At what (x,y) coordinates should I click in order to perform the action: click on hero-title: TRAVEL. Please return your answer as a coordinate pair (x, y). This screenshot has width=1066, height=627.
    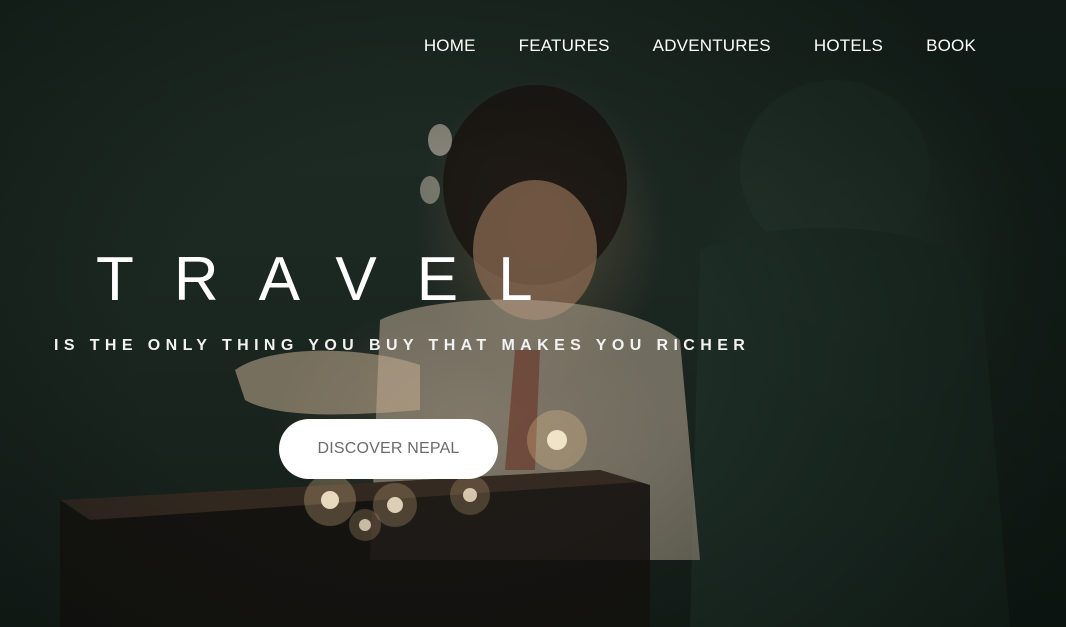
    Looking at the image, I should click on (334, 279).